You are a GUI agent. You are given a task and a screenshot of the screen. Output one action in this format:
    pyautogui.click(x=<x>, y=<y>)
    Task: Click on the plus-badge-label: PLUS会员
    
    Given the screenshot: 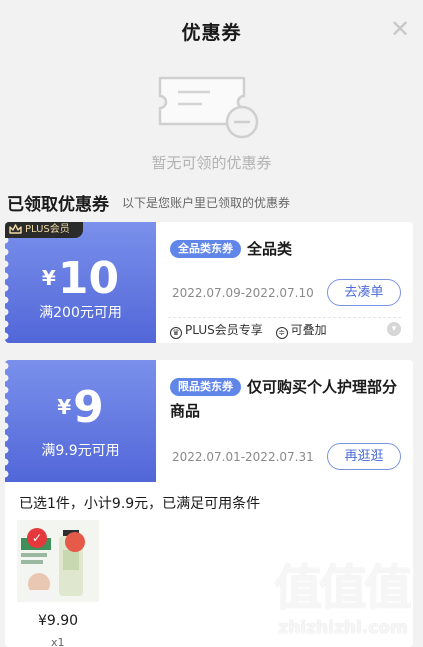 What is the action you would take?
    pyautogui.click(x=47, y=229)
    